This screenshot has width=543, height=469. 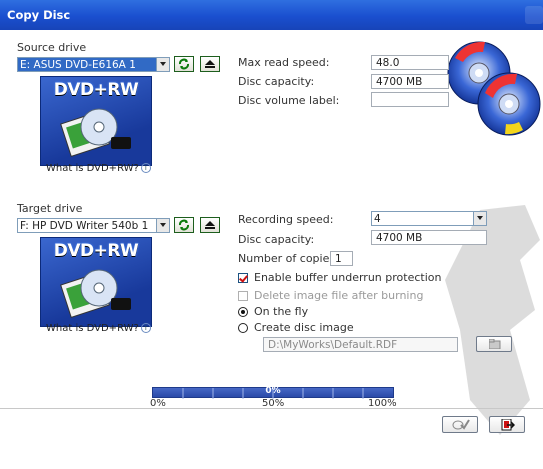 I want to click on window-title: Copy Disc, so click(x=39, y=15).